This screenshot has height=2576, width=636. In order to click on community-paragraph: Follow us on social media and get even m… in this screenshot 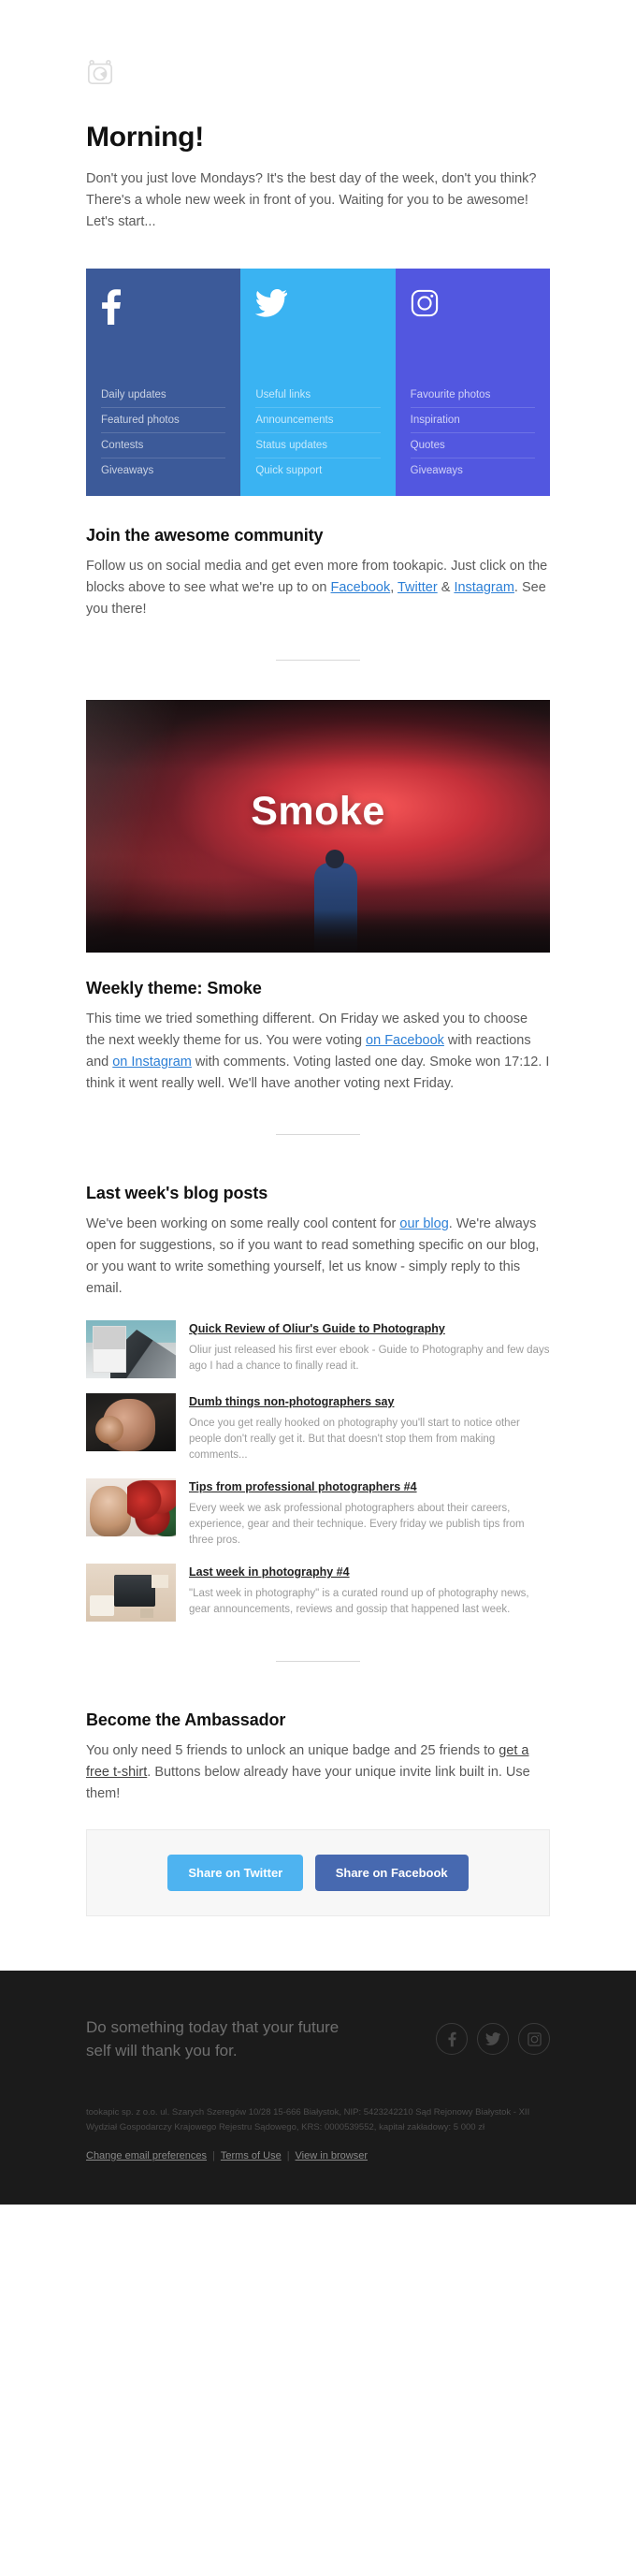, I will do `click(318, 588)`.